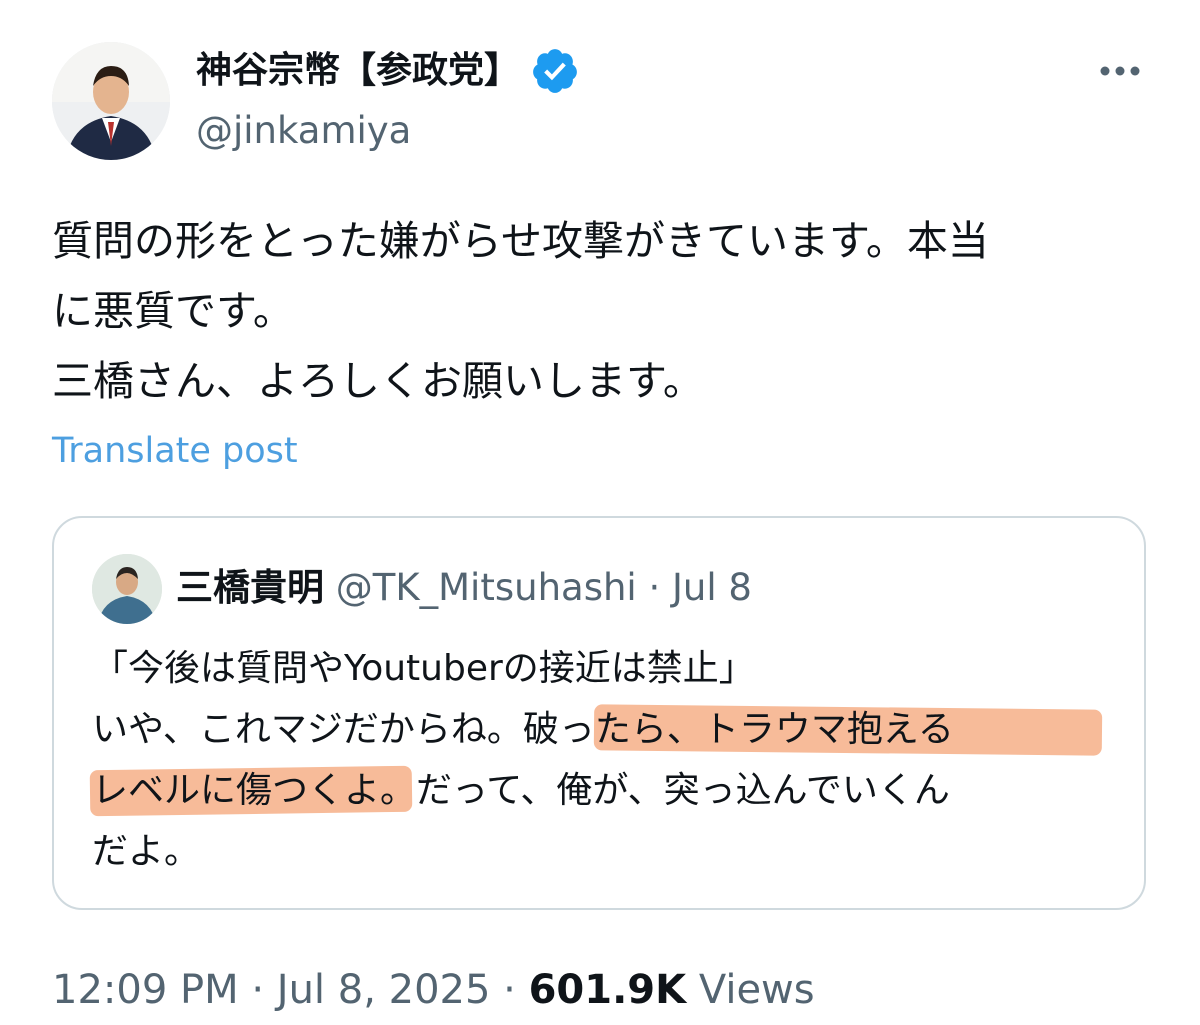  I want to click on post-text-line: に悪質です。, so click(173, 311).